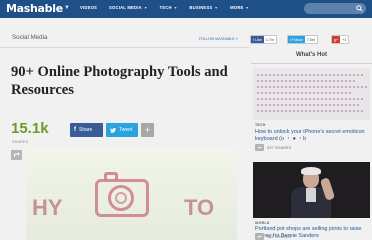 The height and width of the screenshot is (240, 372). Describe the element at coordinates (335, 8) in the screenshot. I see `search-input` at that location.